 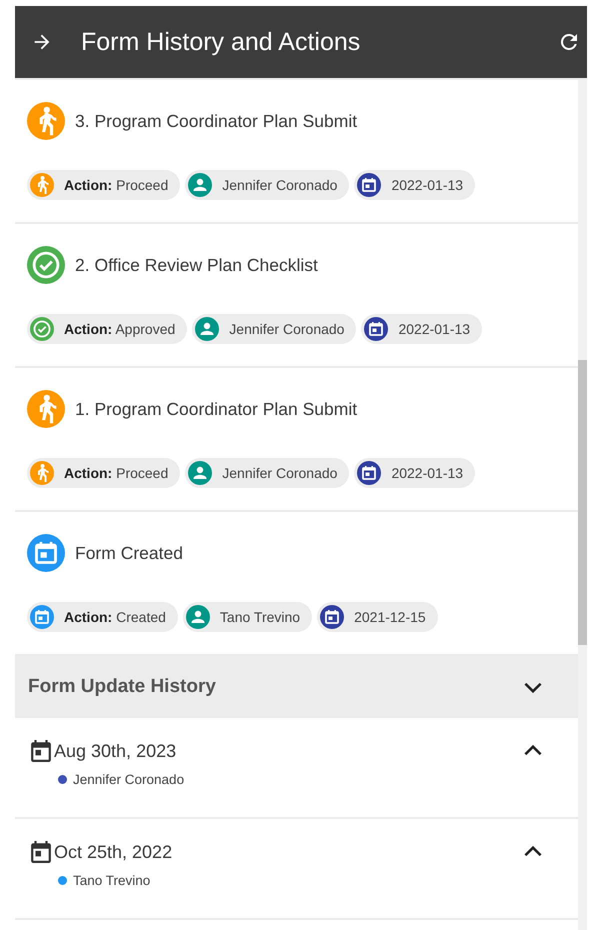 What do you see at coordinates (122, 687) in the screenshot?
I see `section-title: Form Update History` at bounding box center [122, 687].